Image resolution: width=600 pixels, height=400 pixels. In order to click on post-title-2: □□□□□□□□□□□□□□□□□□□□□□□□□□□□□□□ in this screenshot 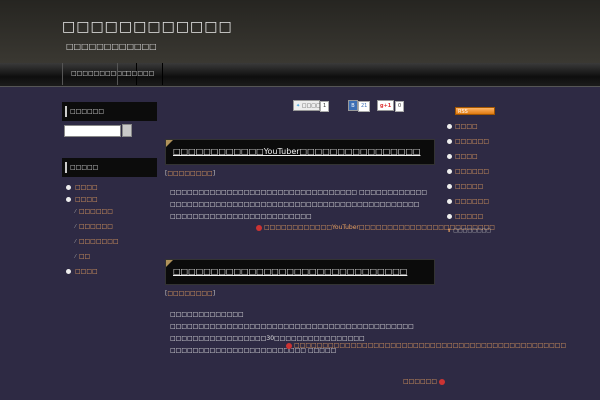, I will do `click(300, 272)`.